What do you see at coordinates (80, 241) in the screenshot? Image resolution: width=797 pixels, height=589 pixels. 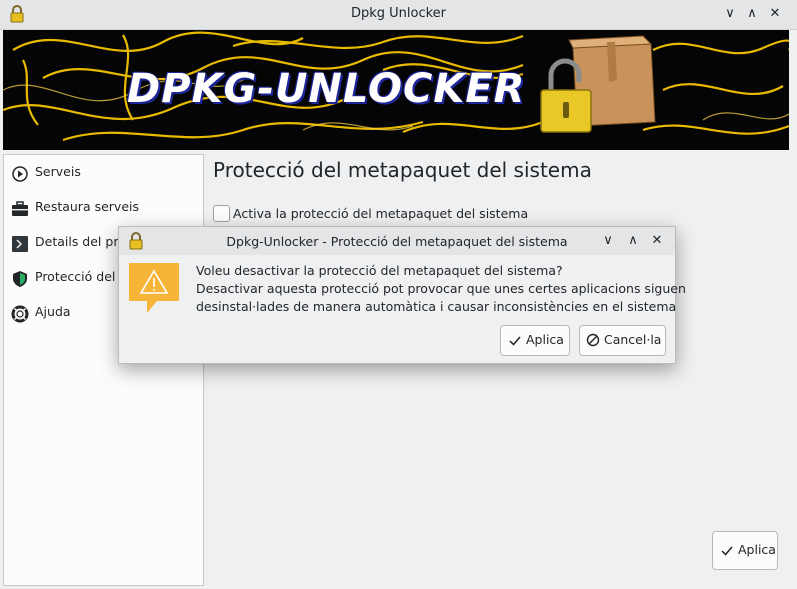 I see `sidebar-item-label: Details del pro` at bounding box center [80, 241].